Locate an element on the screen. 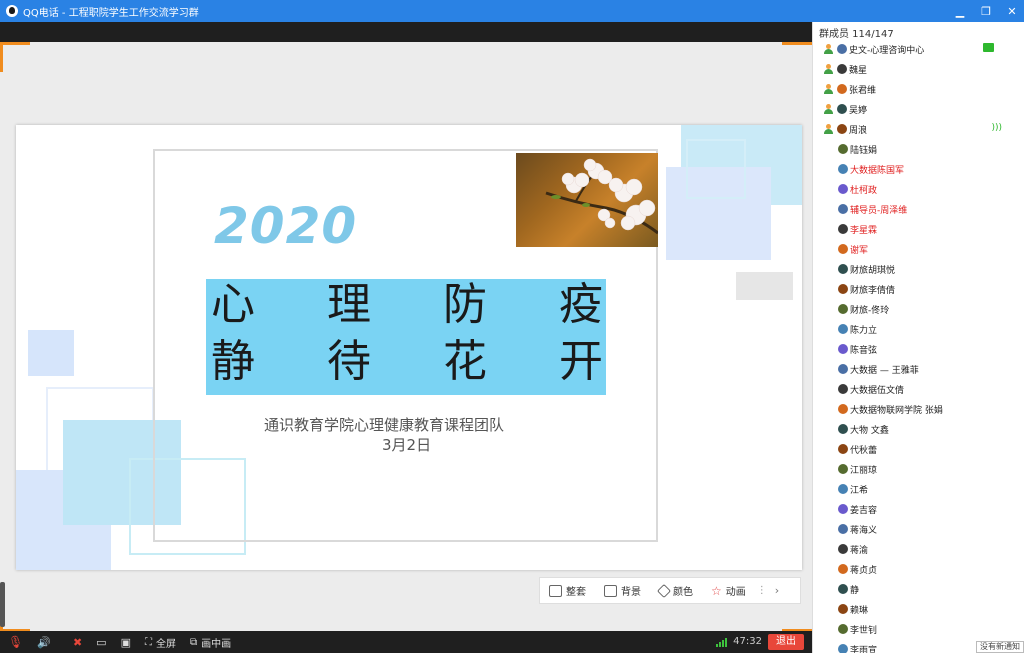 The image size is (1024, 653). share-screen-button: ▭ is located at coordinates (101, 642).